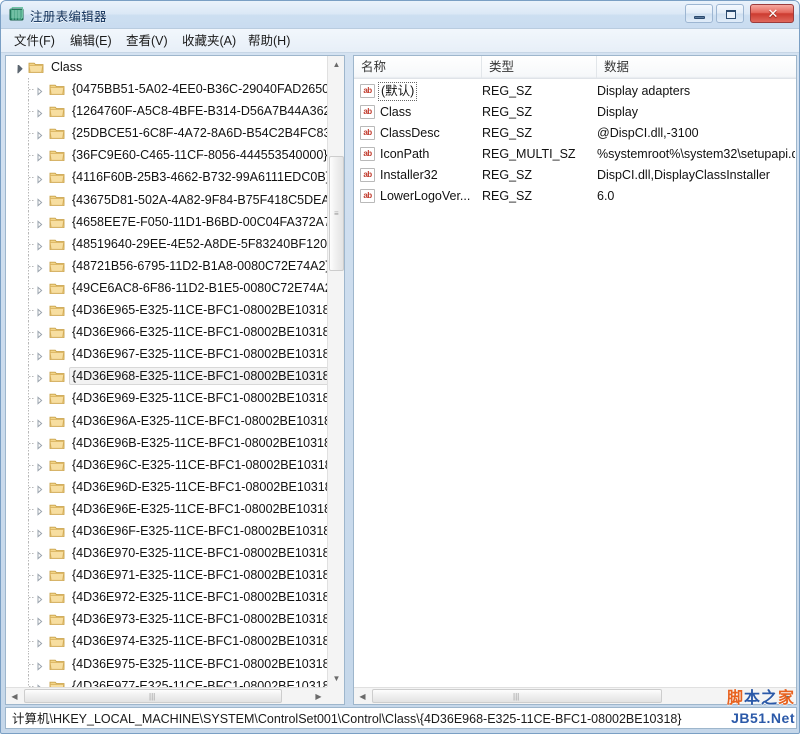 This screenshot has height=734, width=800. I want to click on minimize-button, so click(699, 13).